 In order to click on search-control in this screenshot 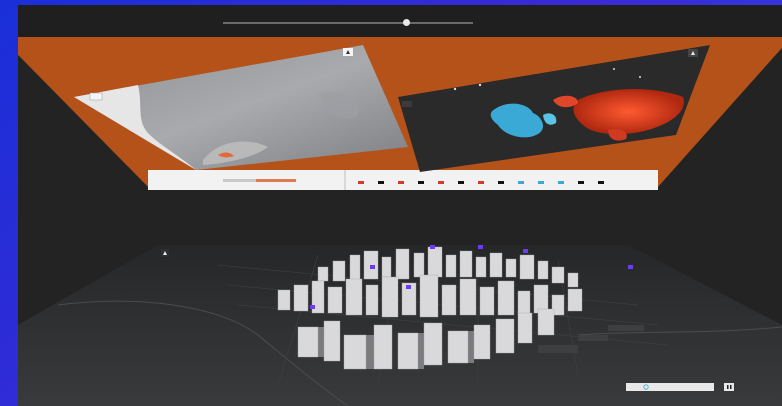, I will do `click(670, 387)`.